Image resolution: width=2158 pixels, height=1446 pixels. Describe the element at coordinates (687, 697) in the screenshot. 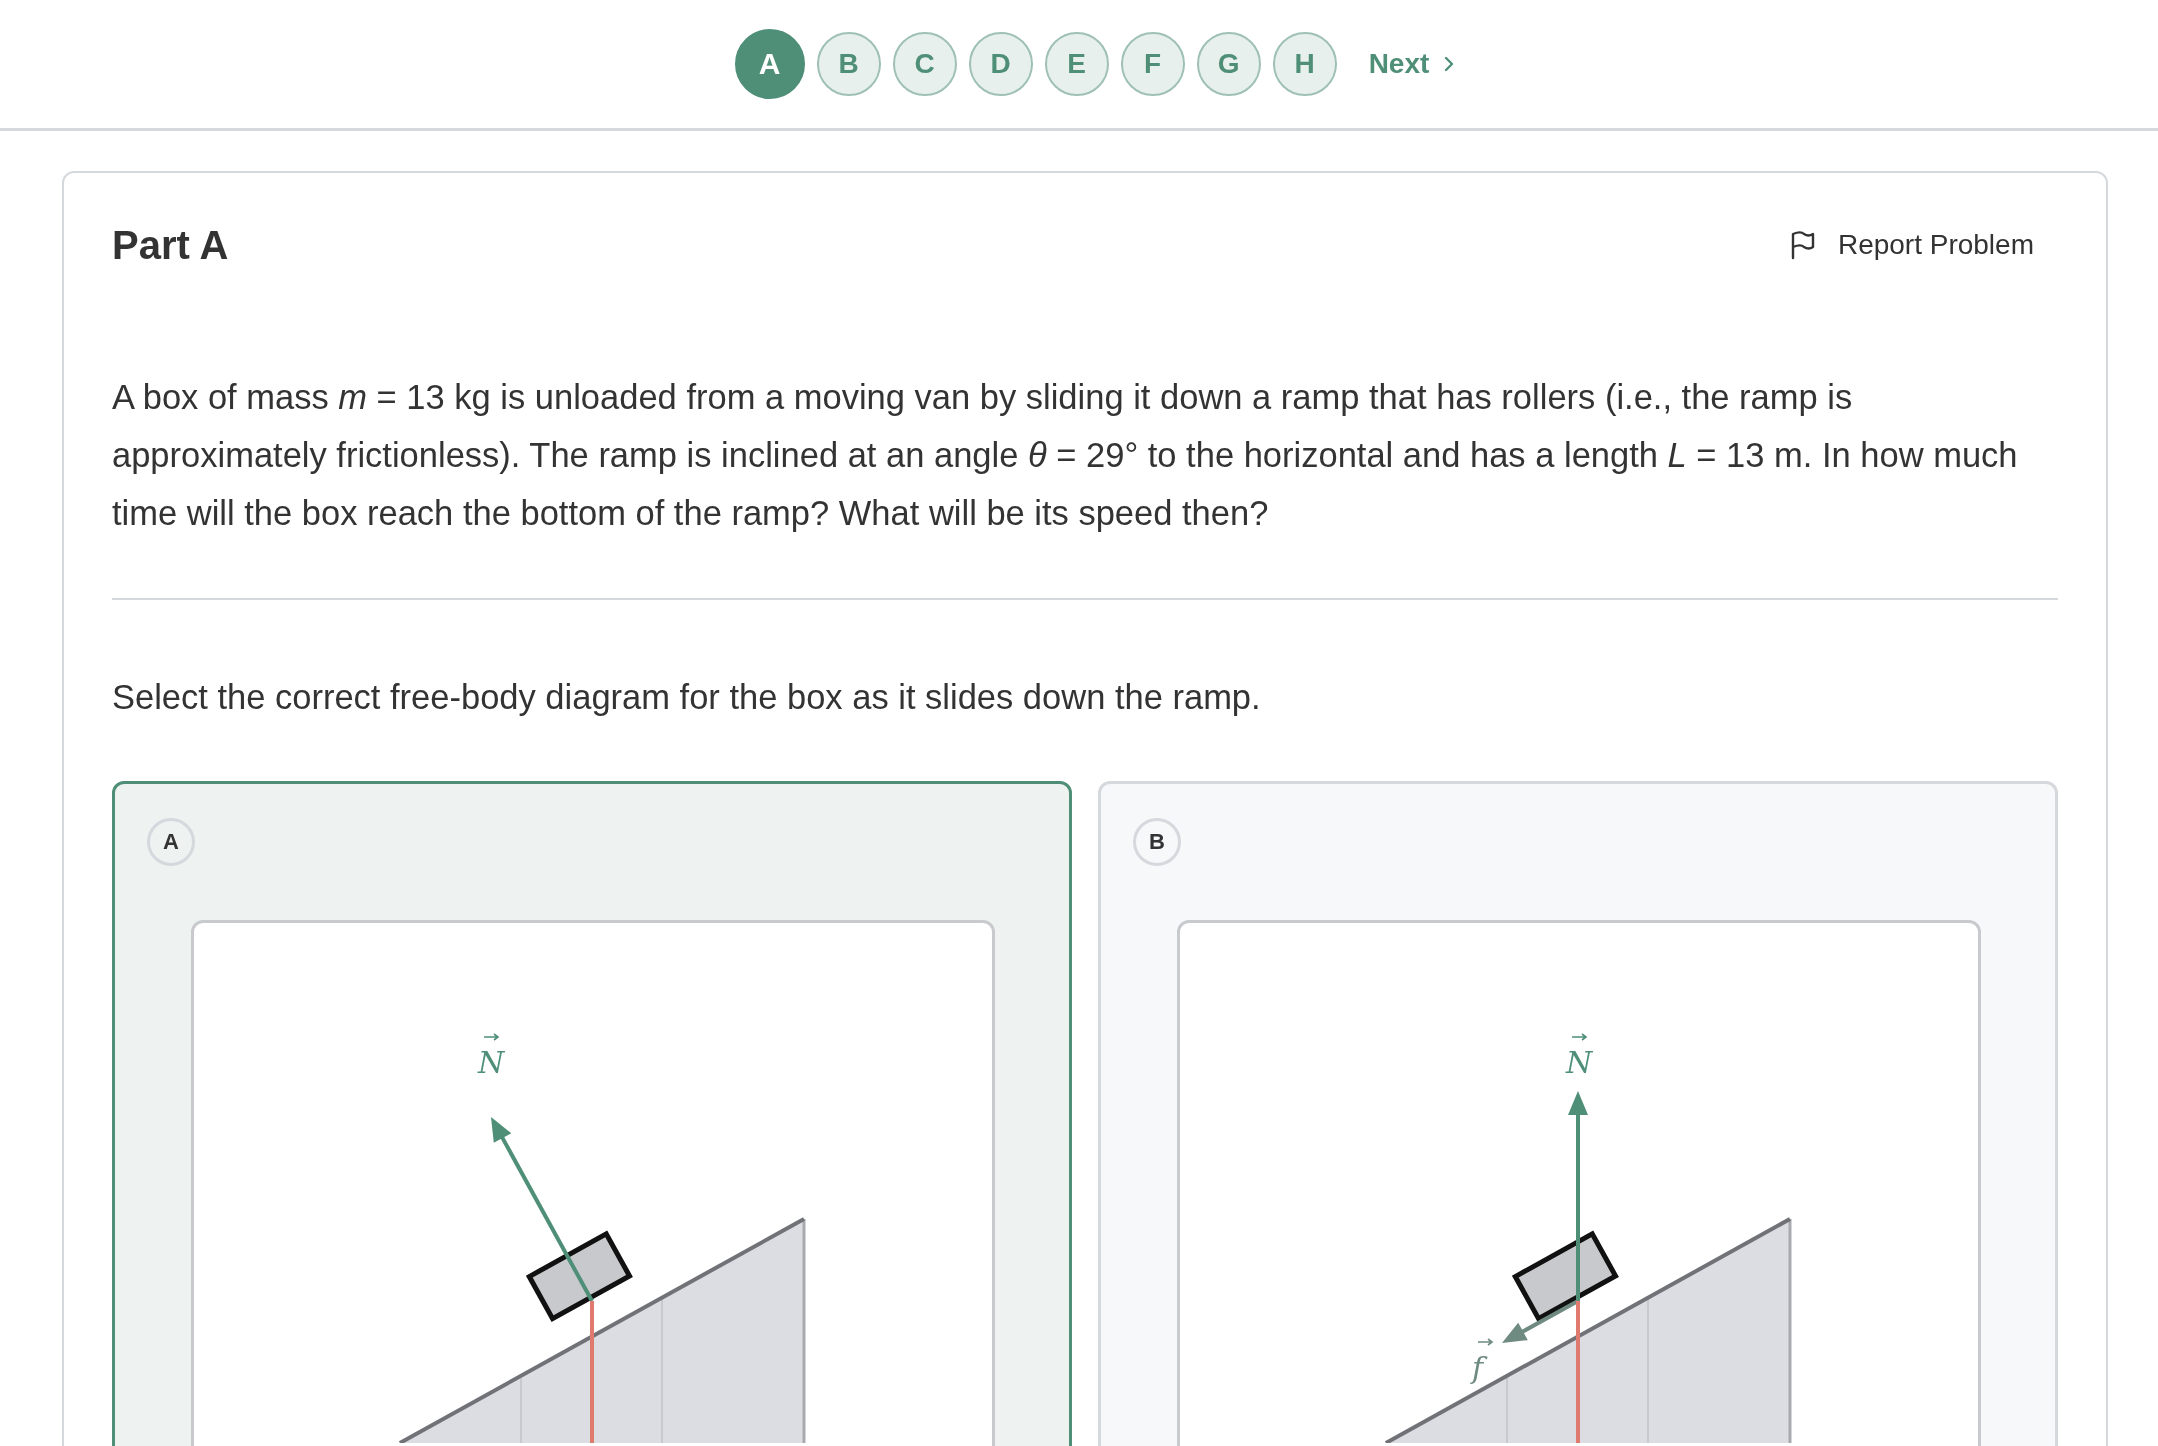

I see `question-prompt: Select the correct free-body diagram for the box as it slides down the ramp.` at that location.